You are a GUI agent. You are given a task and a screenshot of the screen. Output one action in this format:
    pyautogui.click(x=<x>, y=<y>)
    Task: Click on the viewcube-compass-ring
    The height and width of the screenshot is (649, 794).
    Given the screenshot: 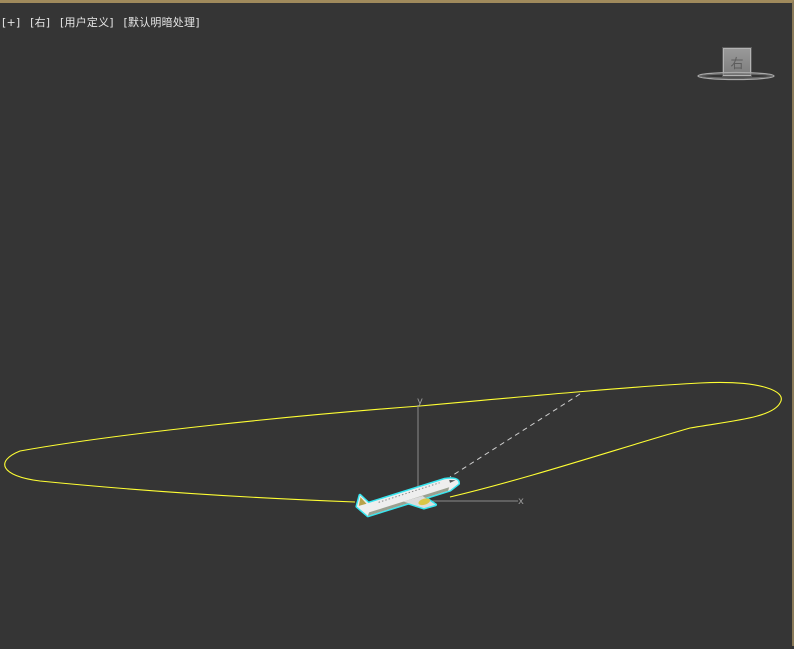 What is the action you would take?
    pyautogui.click(x=736, y=76)
    